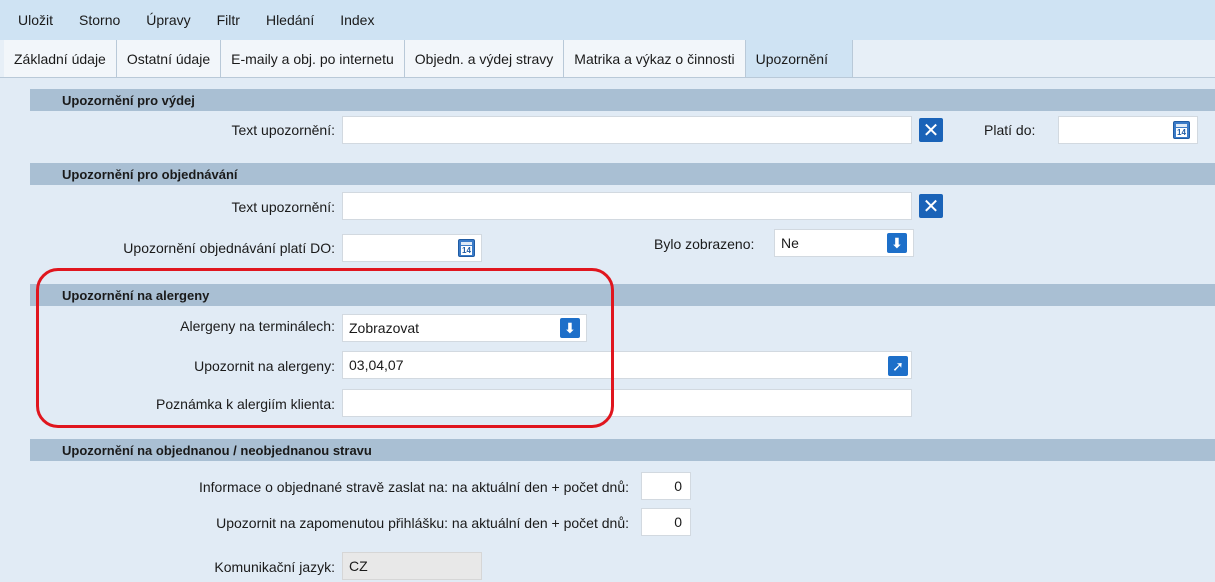 The image size is (1215, 582). What do you see at coordinates (274, 567) in the screenshot?
I see `language-label: Komunikační jazyk:` at bounding box center [274, 567].